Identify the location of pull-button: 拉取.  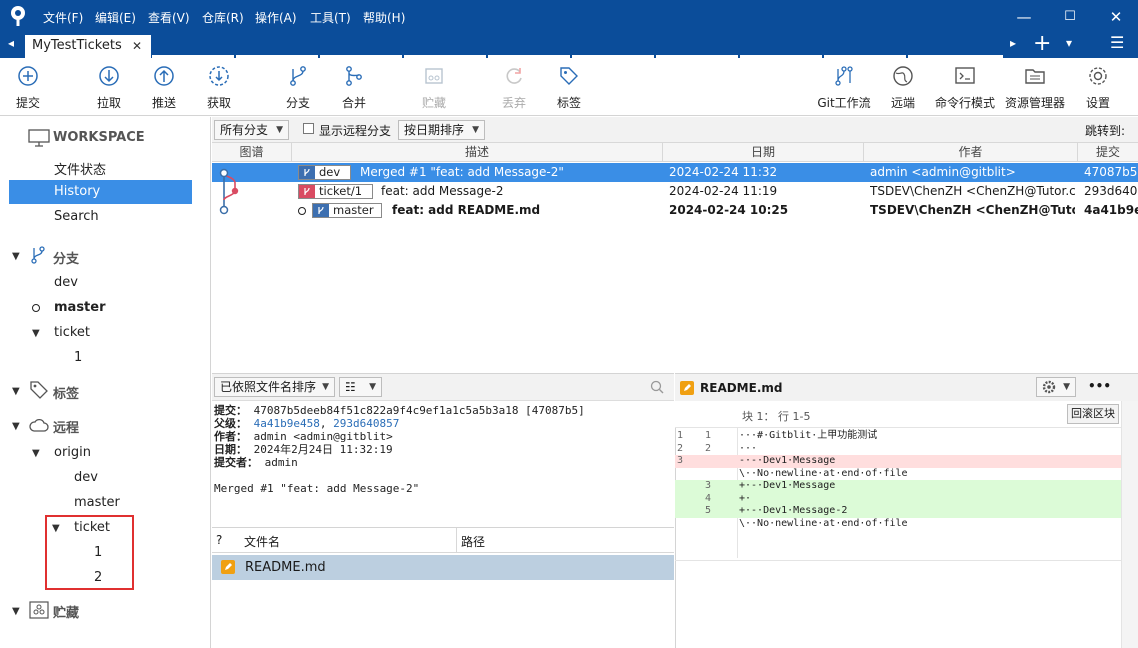
(109, 87).